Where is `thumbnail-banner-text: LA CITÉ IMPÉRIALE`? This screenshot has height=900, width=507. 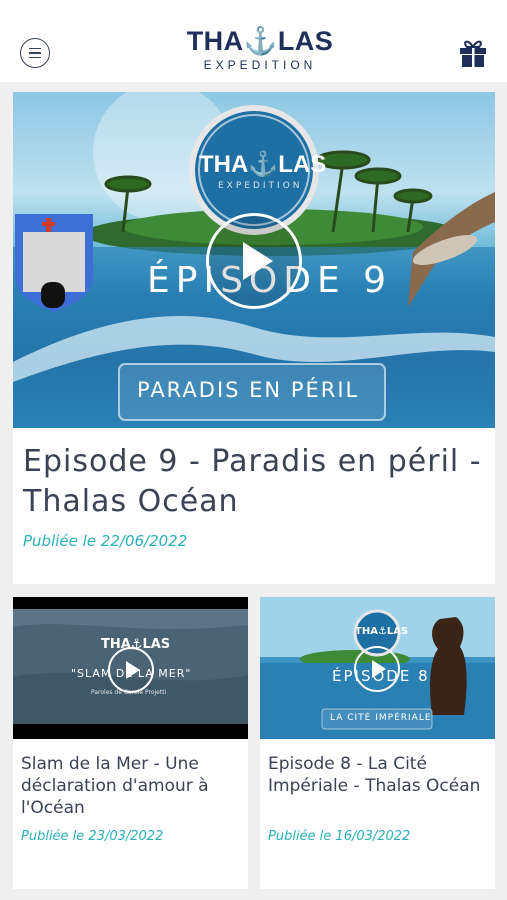
thumbnail-banner-text: LA CITÉ IMPÉRIALE is located at coordinates (381, 718).